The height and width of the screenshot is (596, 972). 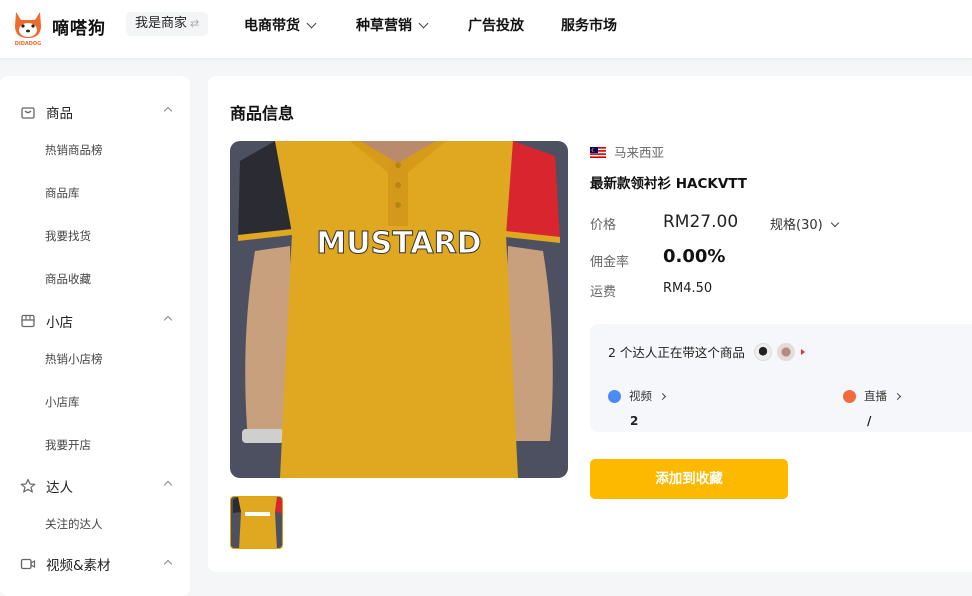 I want to click on nav-service-label: 服务市场, so click(x=589, y=26).